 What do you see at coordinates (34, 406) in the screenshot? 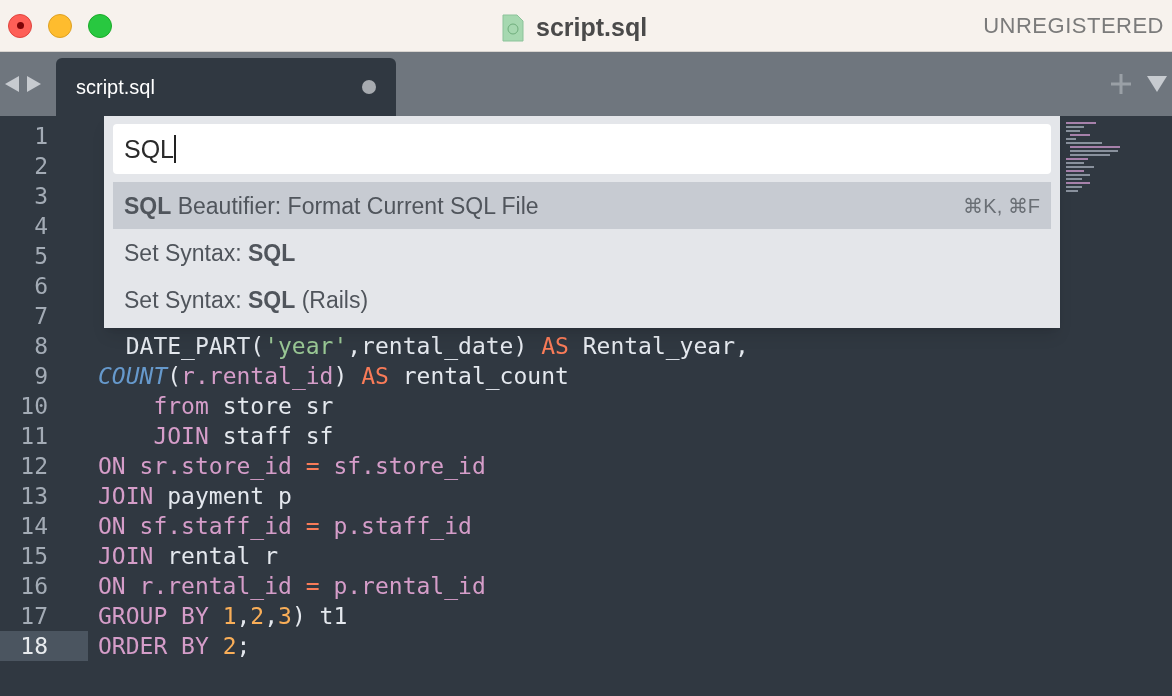
I see `line-number: 10` at bounding box center [34, 406].